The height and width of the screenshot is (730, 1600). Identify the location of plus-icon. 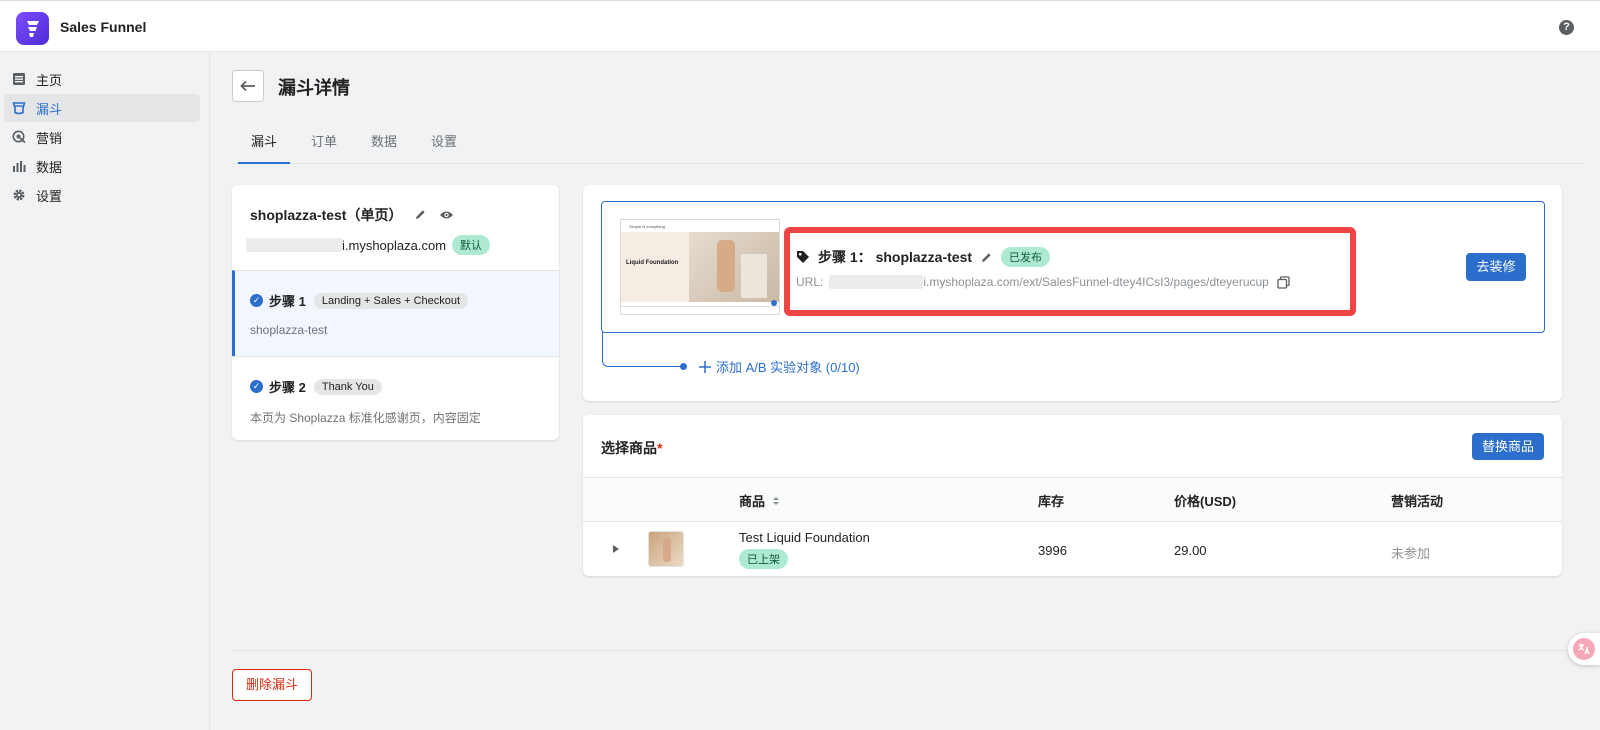
(705, 366).